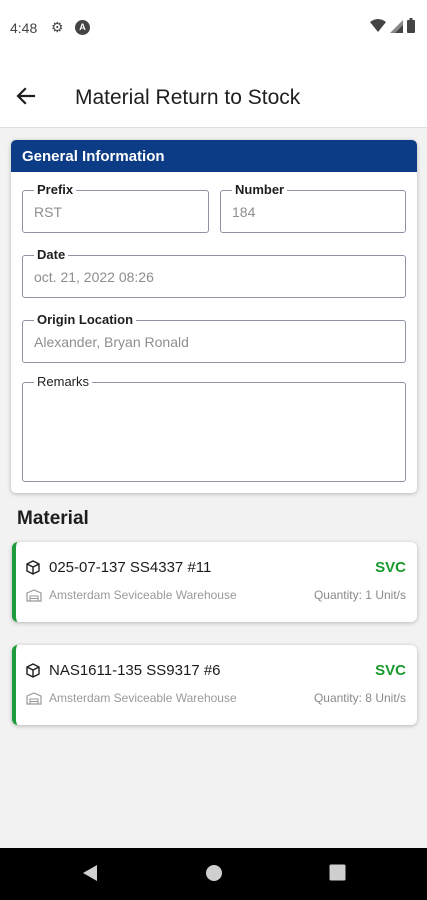  What do you see at coordinates (337, 872) in the screenshot?
I see `nav-recents-icon` at bounding box center [337, 872].